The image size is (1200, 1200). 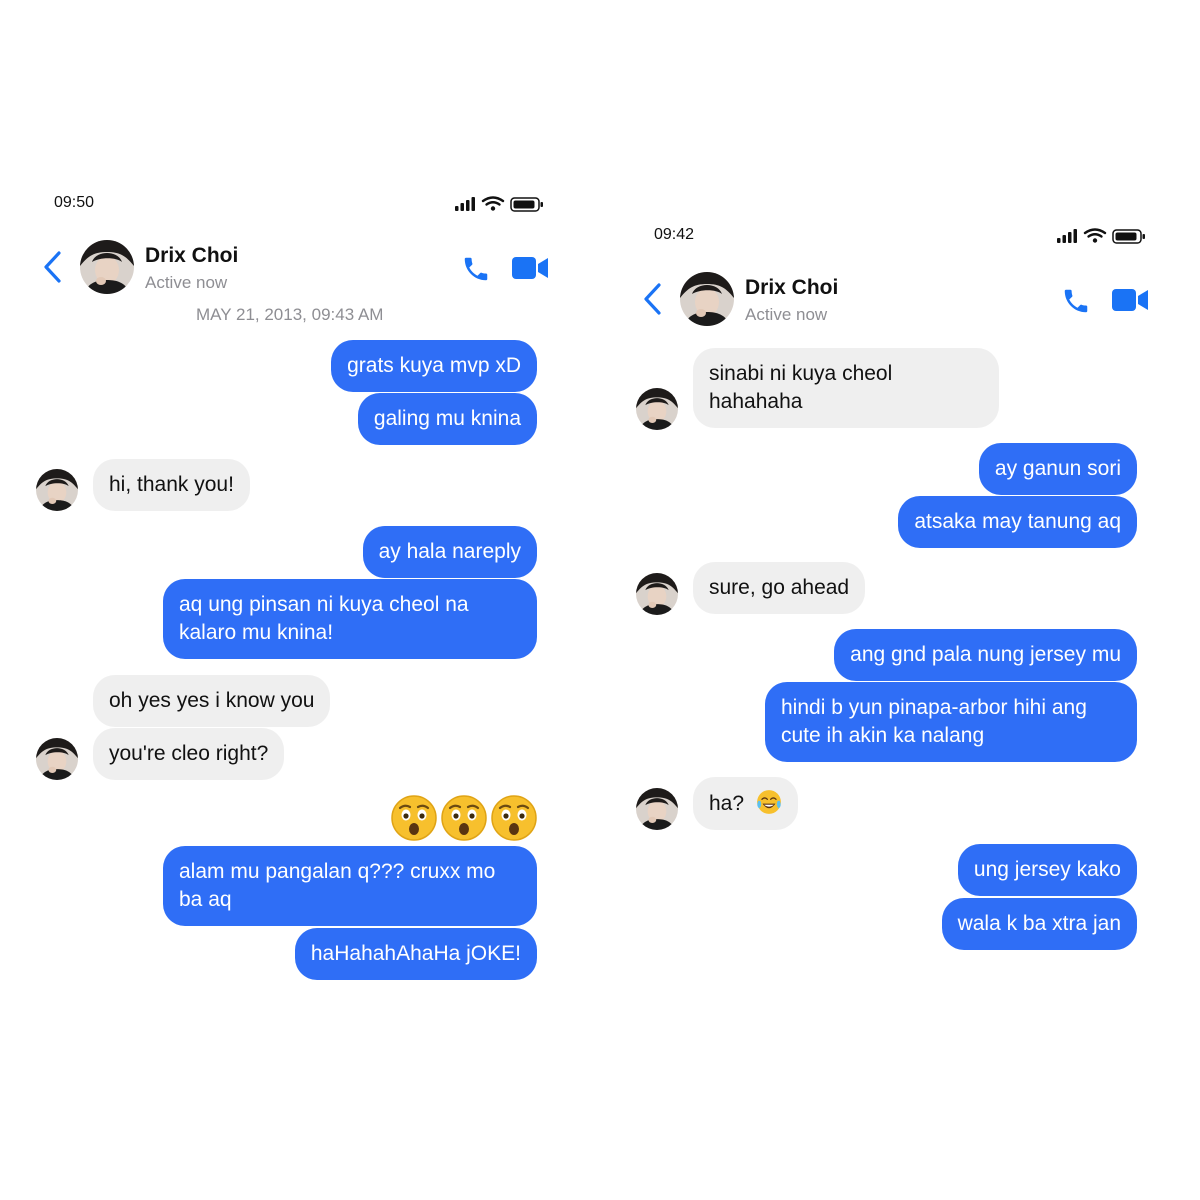 What do you see at coordinates (1039, 924) in the screenshot?
I see `message-bubble-outgoing: wala k ba xtra jan` at bounding box center [1039, 924].